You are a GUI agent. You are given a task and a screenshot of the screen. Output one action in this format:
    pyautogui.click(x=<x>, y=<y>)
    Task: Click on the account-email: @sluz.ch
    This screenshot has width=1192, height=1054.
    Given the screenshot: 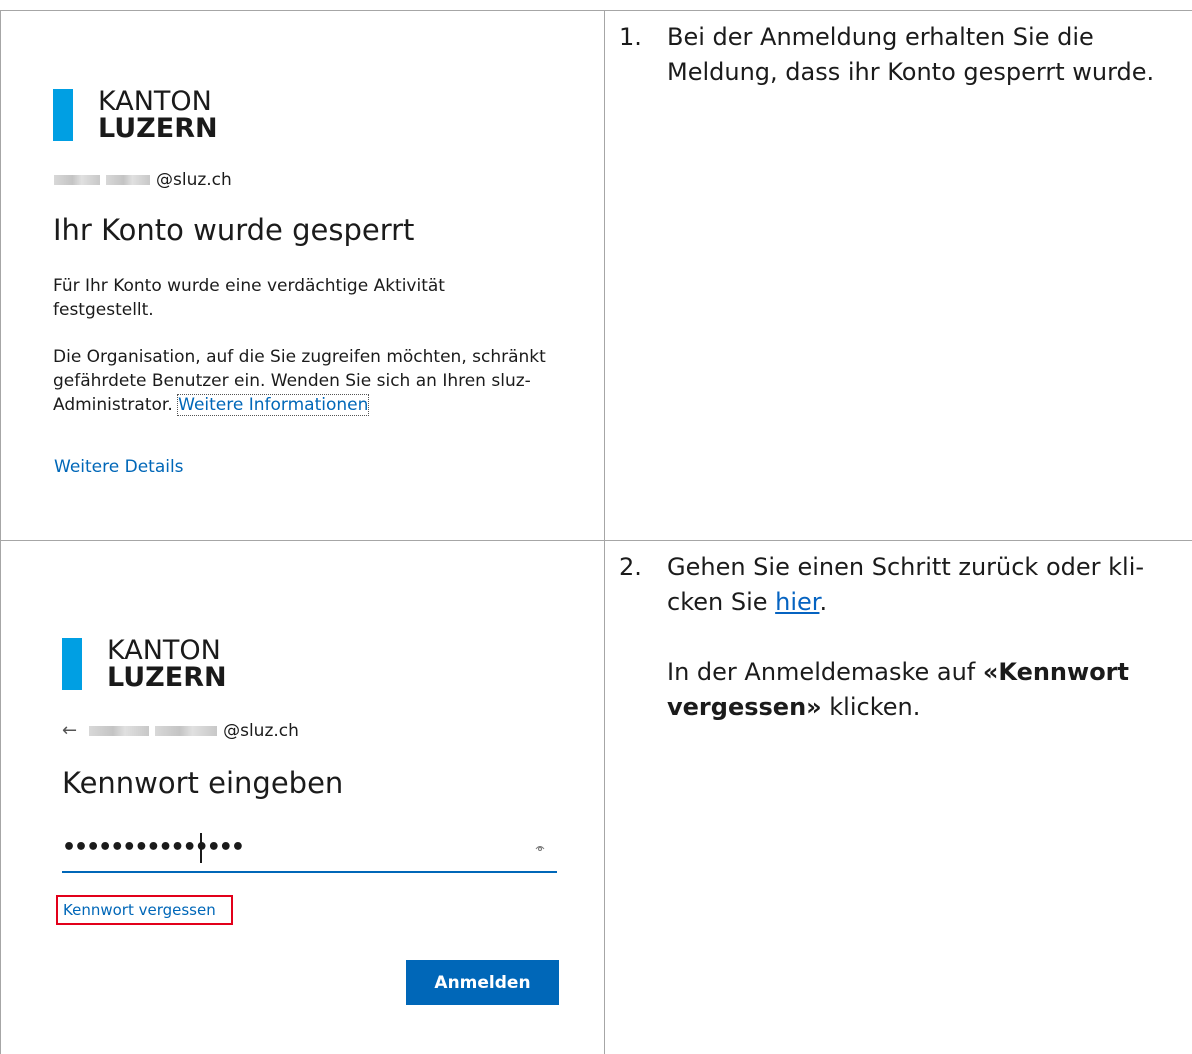 What is the action you would take?
    pyautogui.click(x=143, y=180)
    